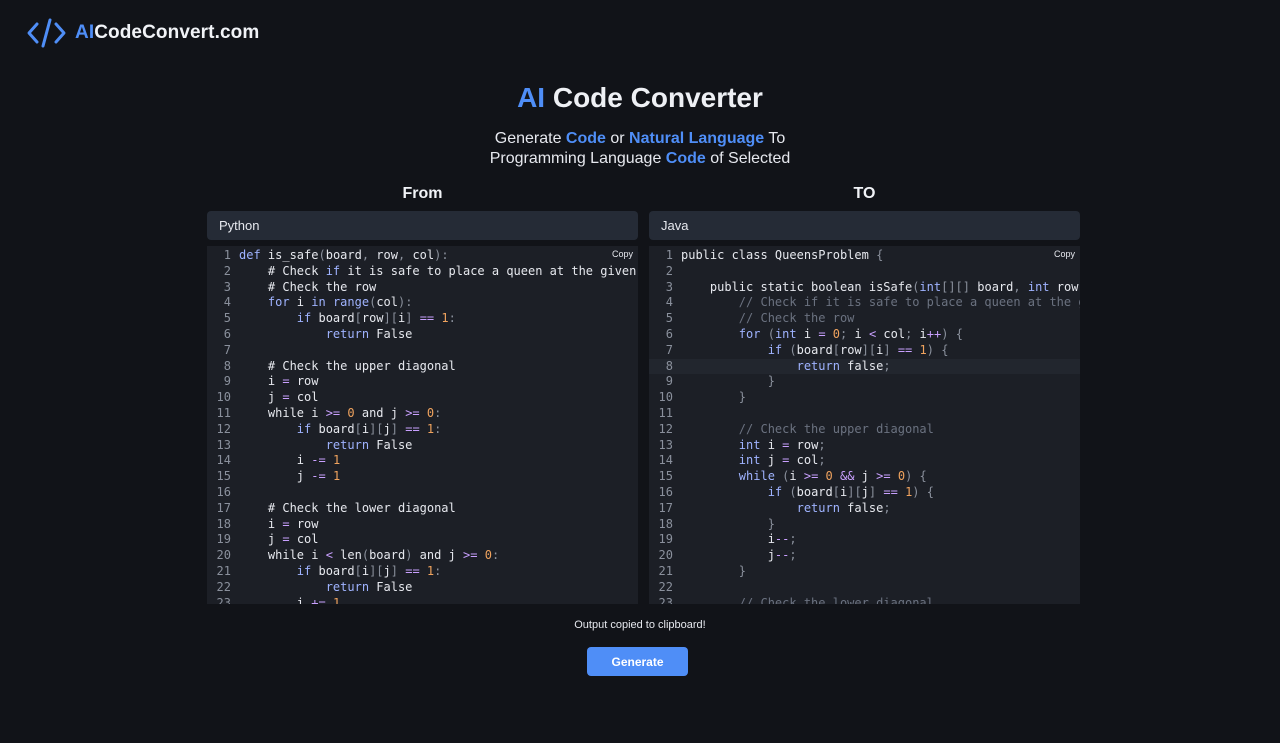  I want to click on line-number: 11, so click(665, 412).